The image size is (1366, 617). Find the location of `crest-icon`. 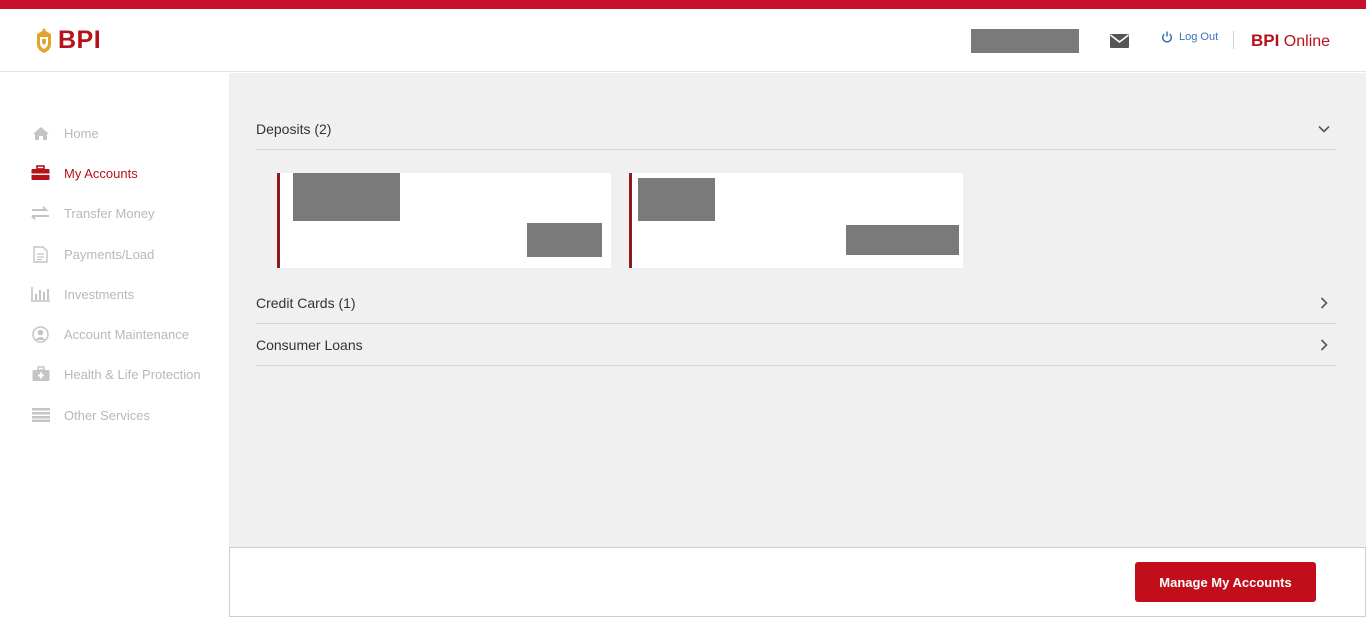

crest-icon is located at coordinates (44, 40).